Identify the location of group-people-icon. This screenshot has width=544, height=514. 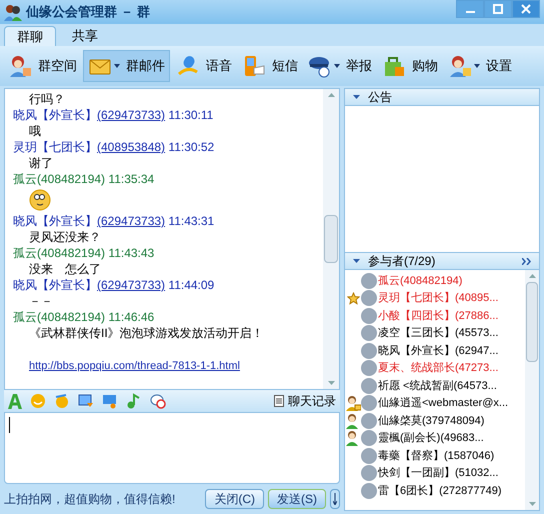
(13, 12).